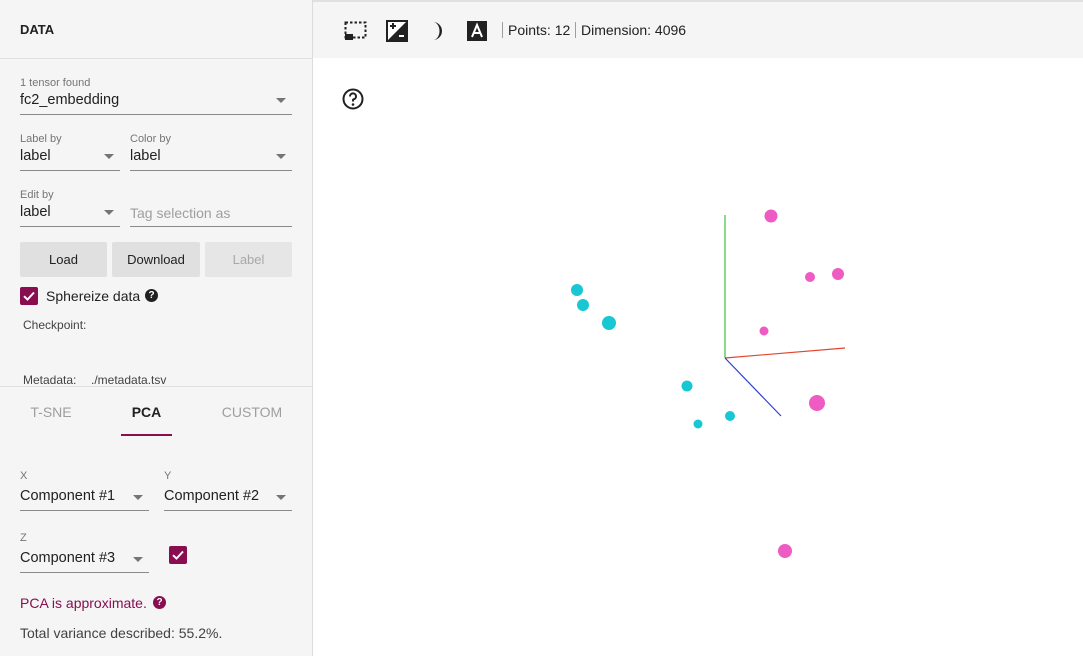 This screenshot has height=656, width=1083. What do you see at coordinates (51, 412) in the screenshot?
I see `tab-tsne: T-SNE` at bounding box center [51, 412].